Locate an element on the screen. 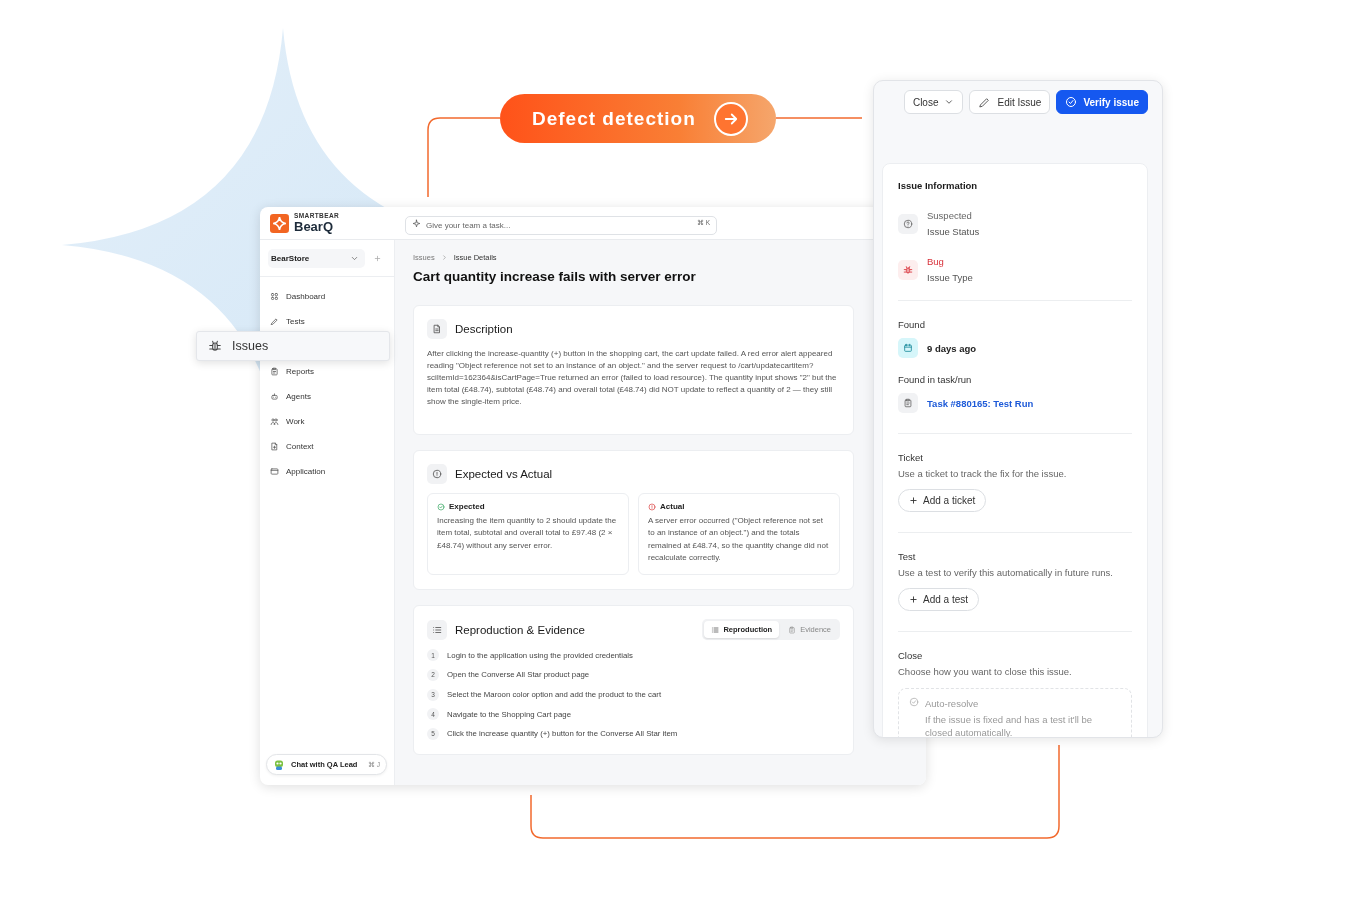 The height and width of the screenshot is (900, 1350). box-label: Expected is located at coordinates (467, 506).